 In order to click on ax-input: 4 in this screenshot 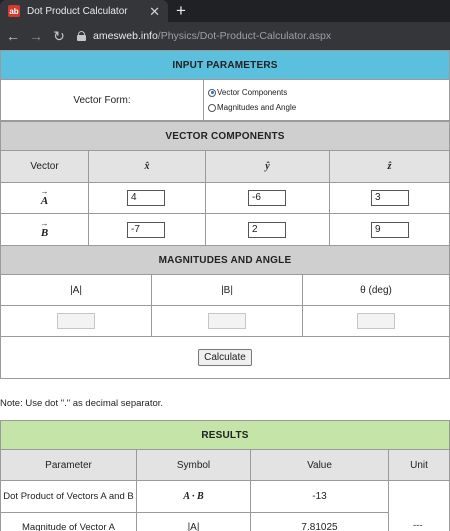, I will do `click(146, 198)`.